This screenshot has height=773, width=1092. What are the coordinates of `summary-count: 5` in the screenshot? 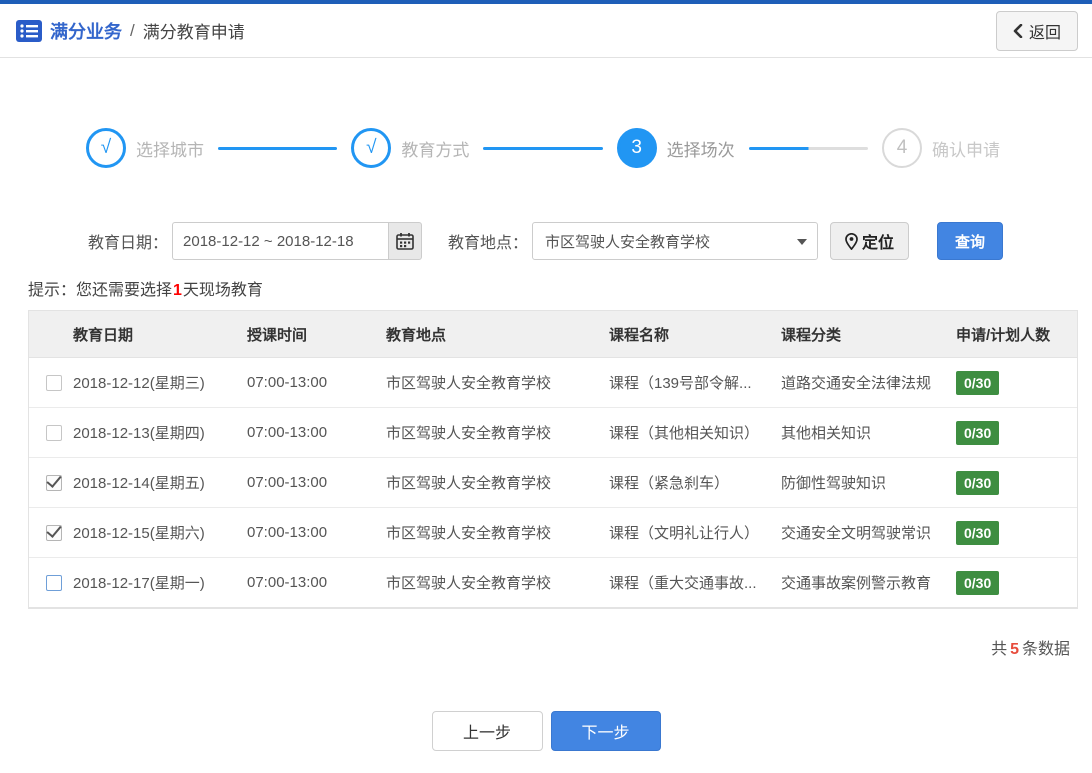 It's located at (1014, 649).